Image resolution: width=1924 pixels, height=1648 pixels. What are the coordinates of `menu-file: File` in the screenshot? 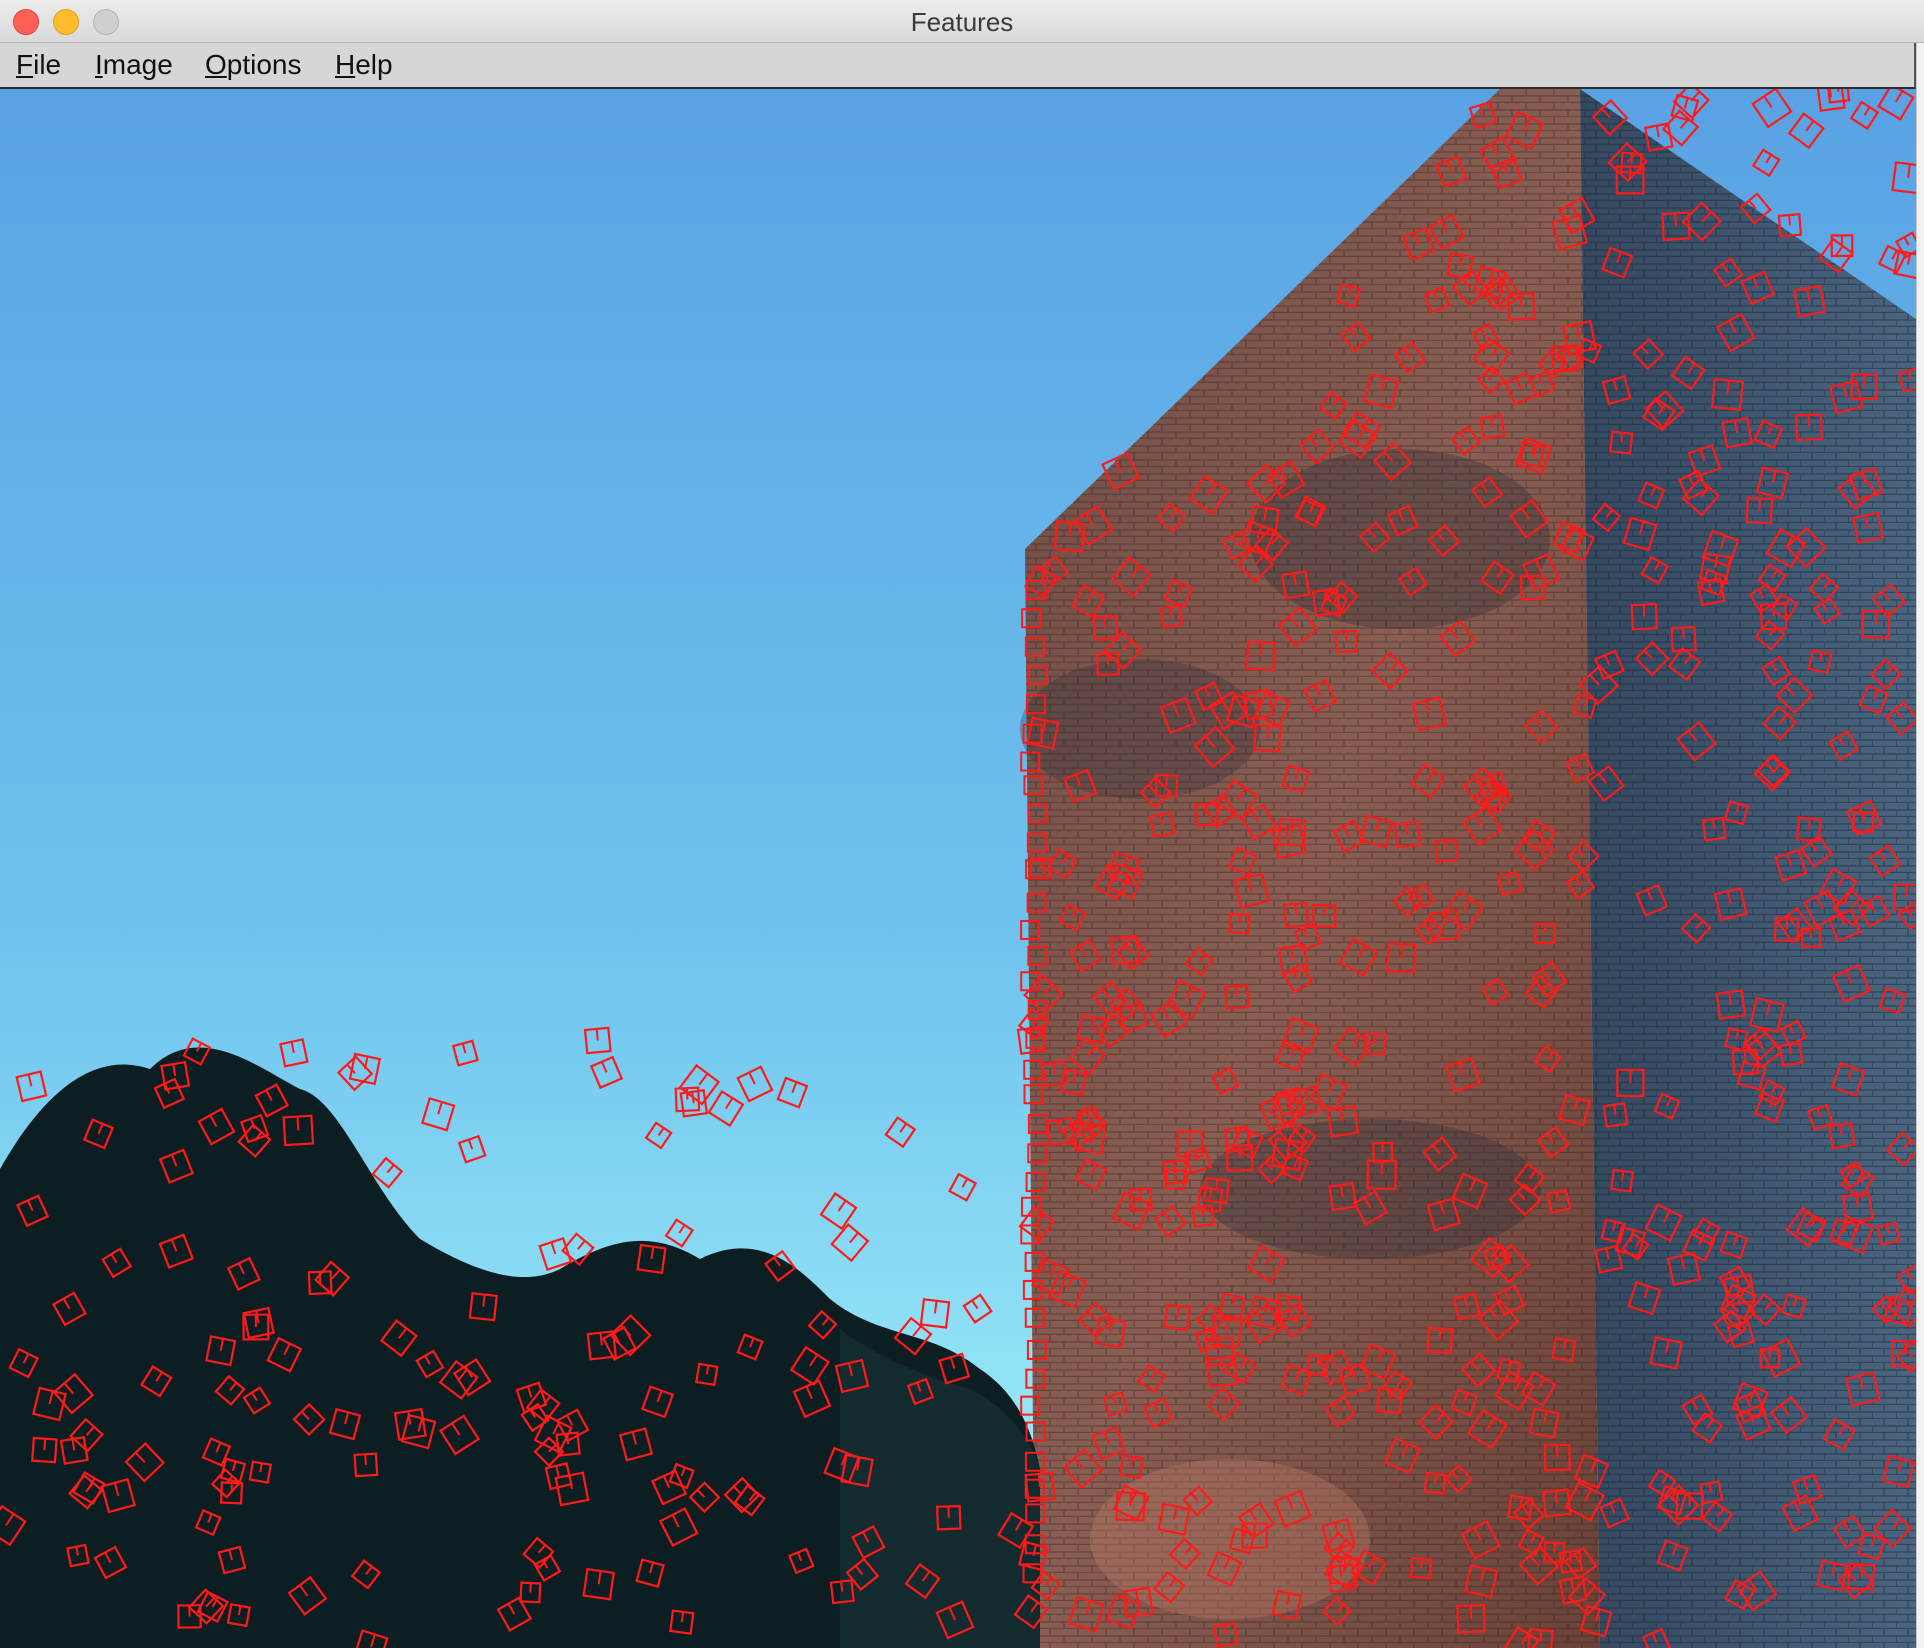 It's located at (38, 65).